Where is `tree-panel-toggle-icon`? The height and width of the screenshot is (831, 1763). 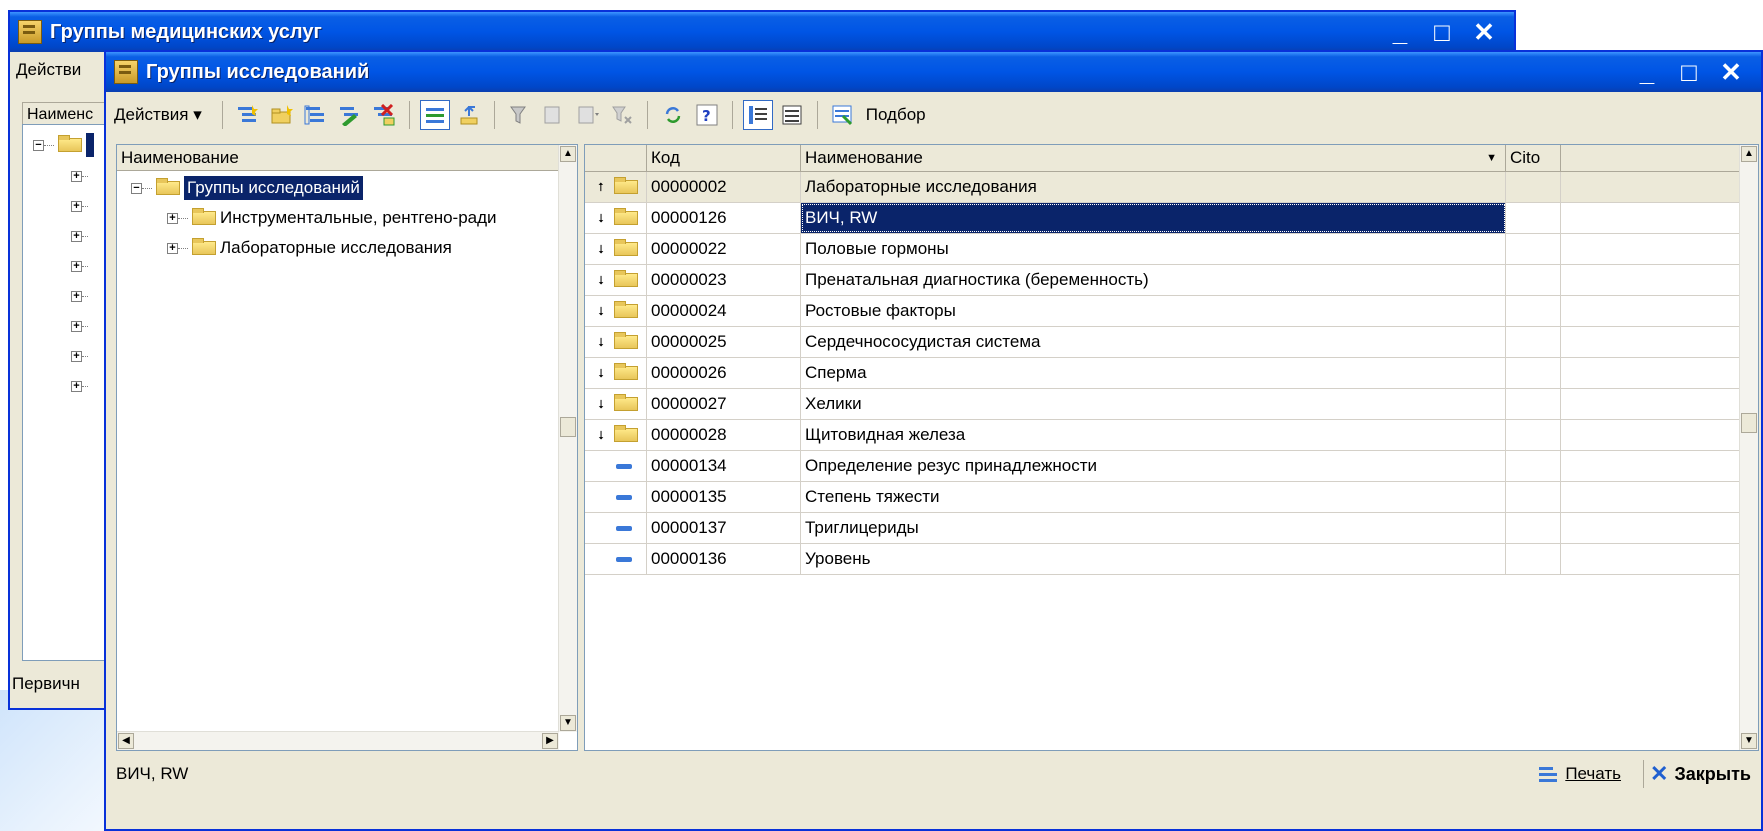 tree-panel-toggle-icon is located at coordinates (757, 115).